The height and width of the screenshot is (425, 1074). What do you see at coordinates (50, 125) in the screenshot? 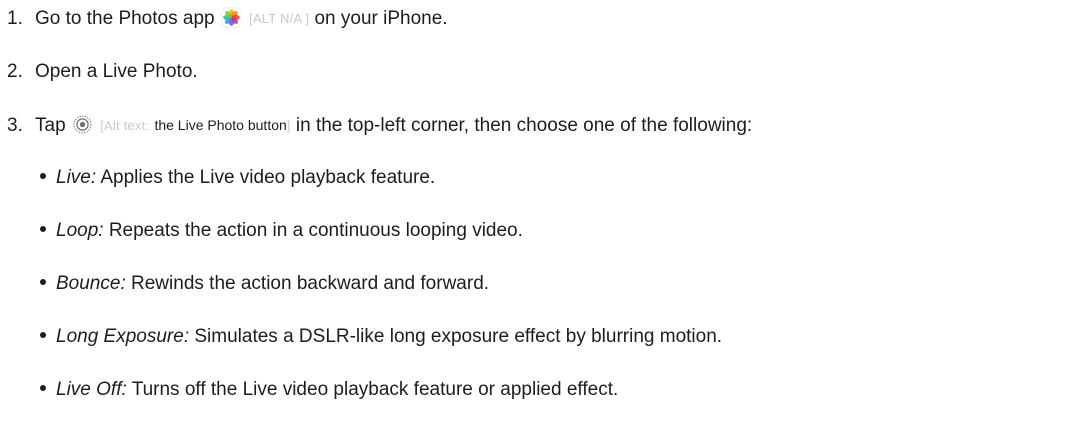
I see `step-text: Tap` at bounding box center [50, 125].